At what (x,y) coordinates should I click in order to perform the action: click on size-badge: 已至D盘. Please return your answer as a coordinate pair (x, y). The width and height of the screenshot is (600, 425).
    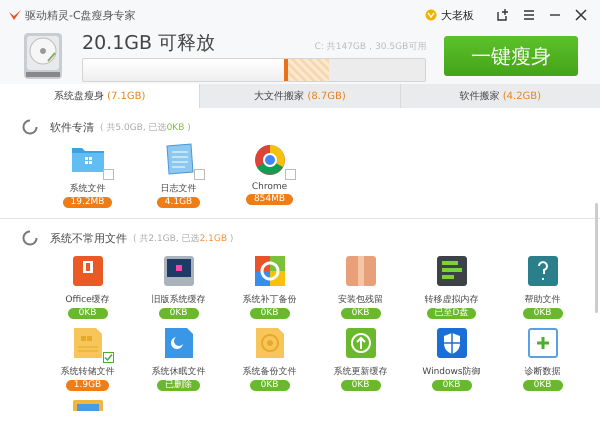
    Looking at the image, I should click on (451, 313).